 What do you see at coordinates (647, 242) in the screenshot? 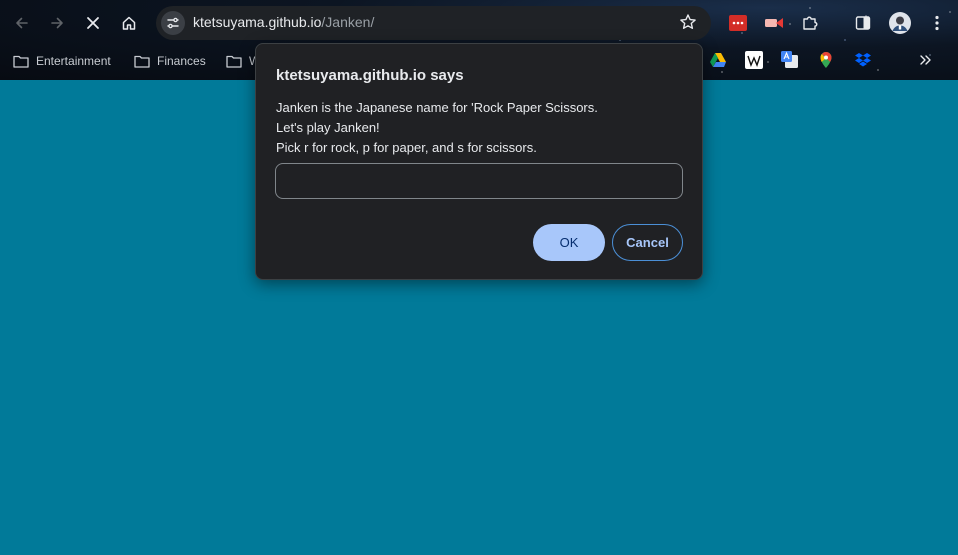
I see `cancel-button: Cancel` at bounding box center [647, 242].